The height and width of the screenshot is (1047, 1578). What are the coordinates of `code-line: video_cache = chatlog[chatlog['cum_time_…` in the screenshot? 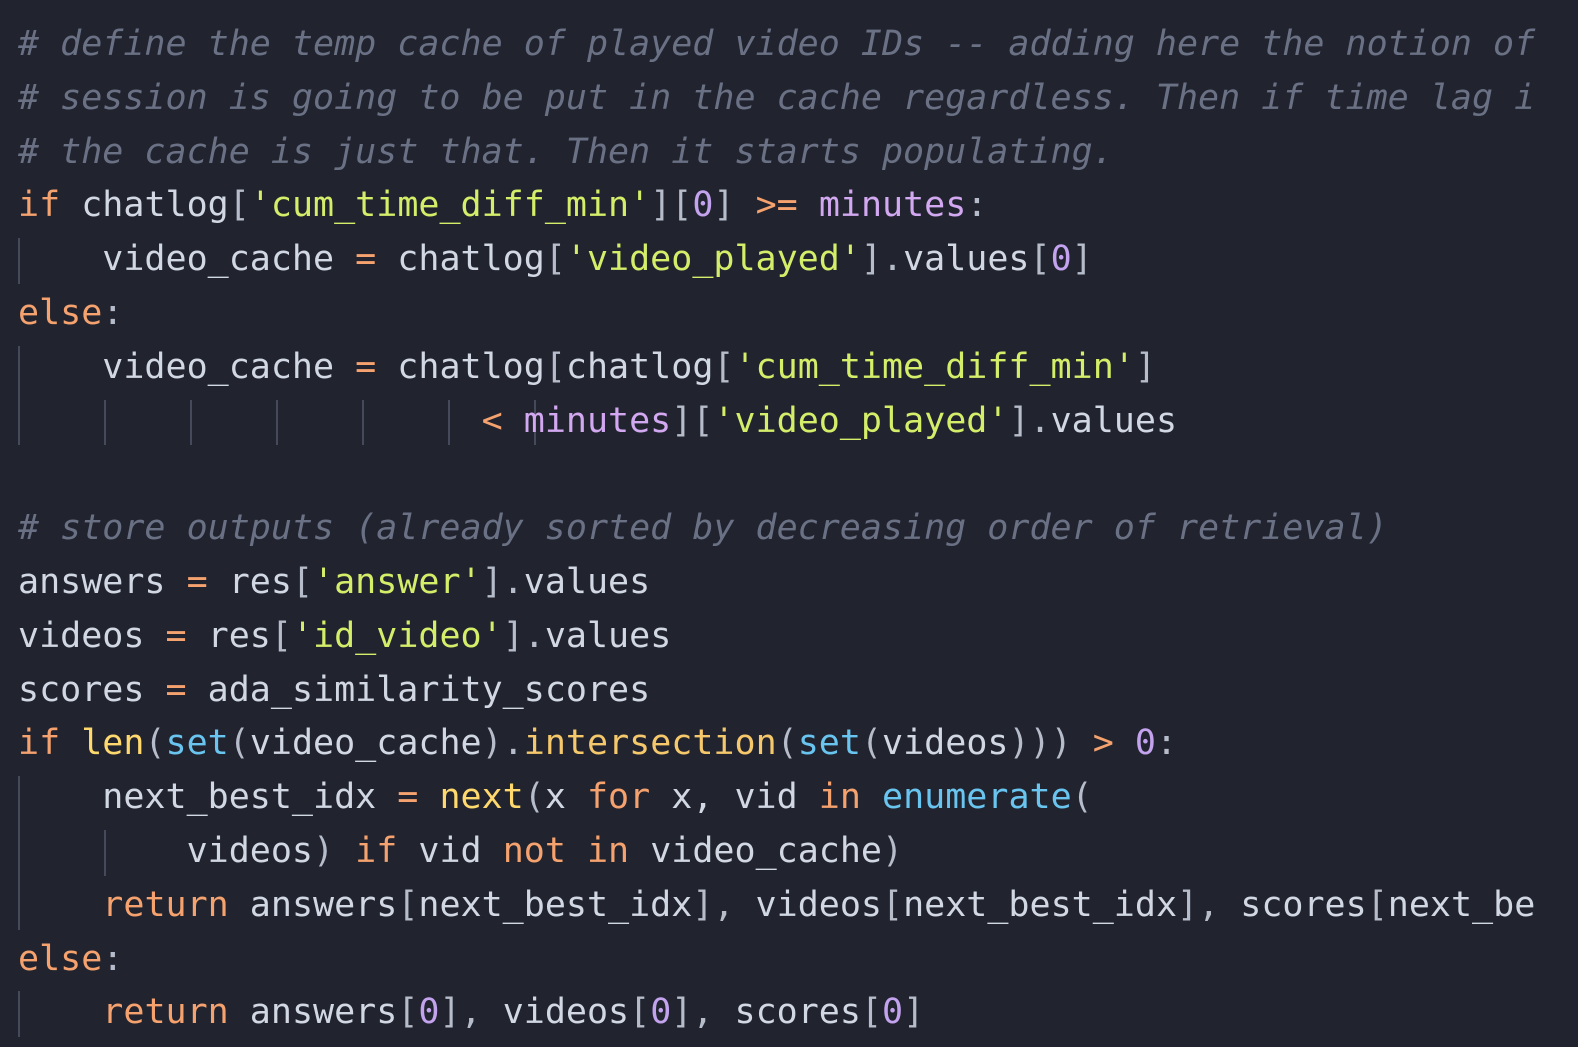 It's located at (587, 367).